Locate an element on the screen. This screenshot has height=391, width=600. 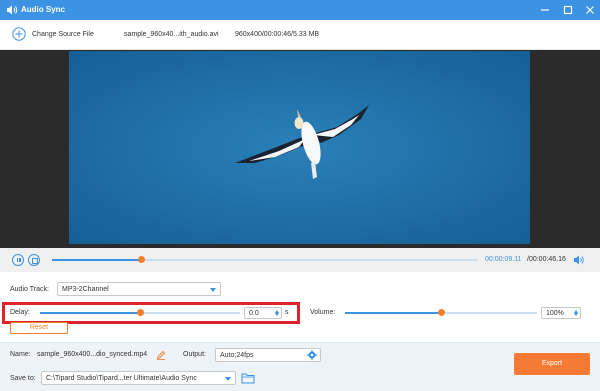
playback-bar: 00:00:09.11 /00:00:46.16 is located at coordinates (300, 260).